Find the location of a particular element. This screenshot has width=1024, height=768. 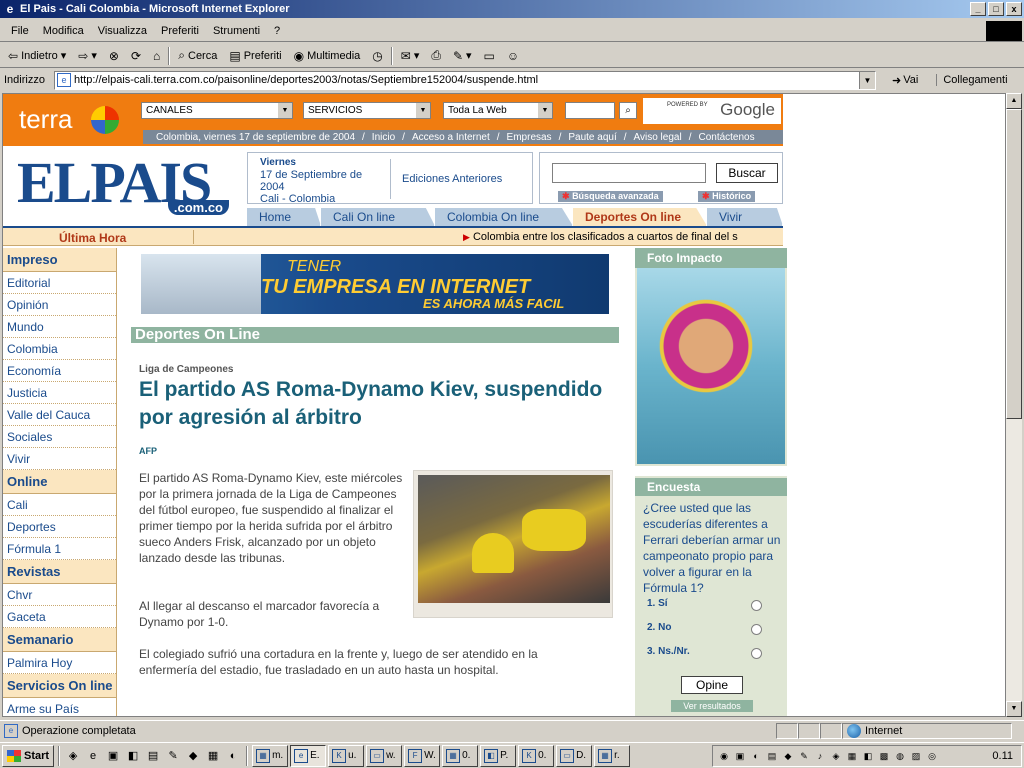

link-acceso: Acceso a Internet is located at coordinates (451, 137).